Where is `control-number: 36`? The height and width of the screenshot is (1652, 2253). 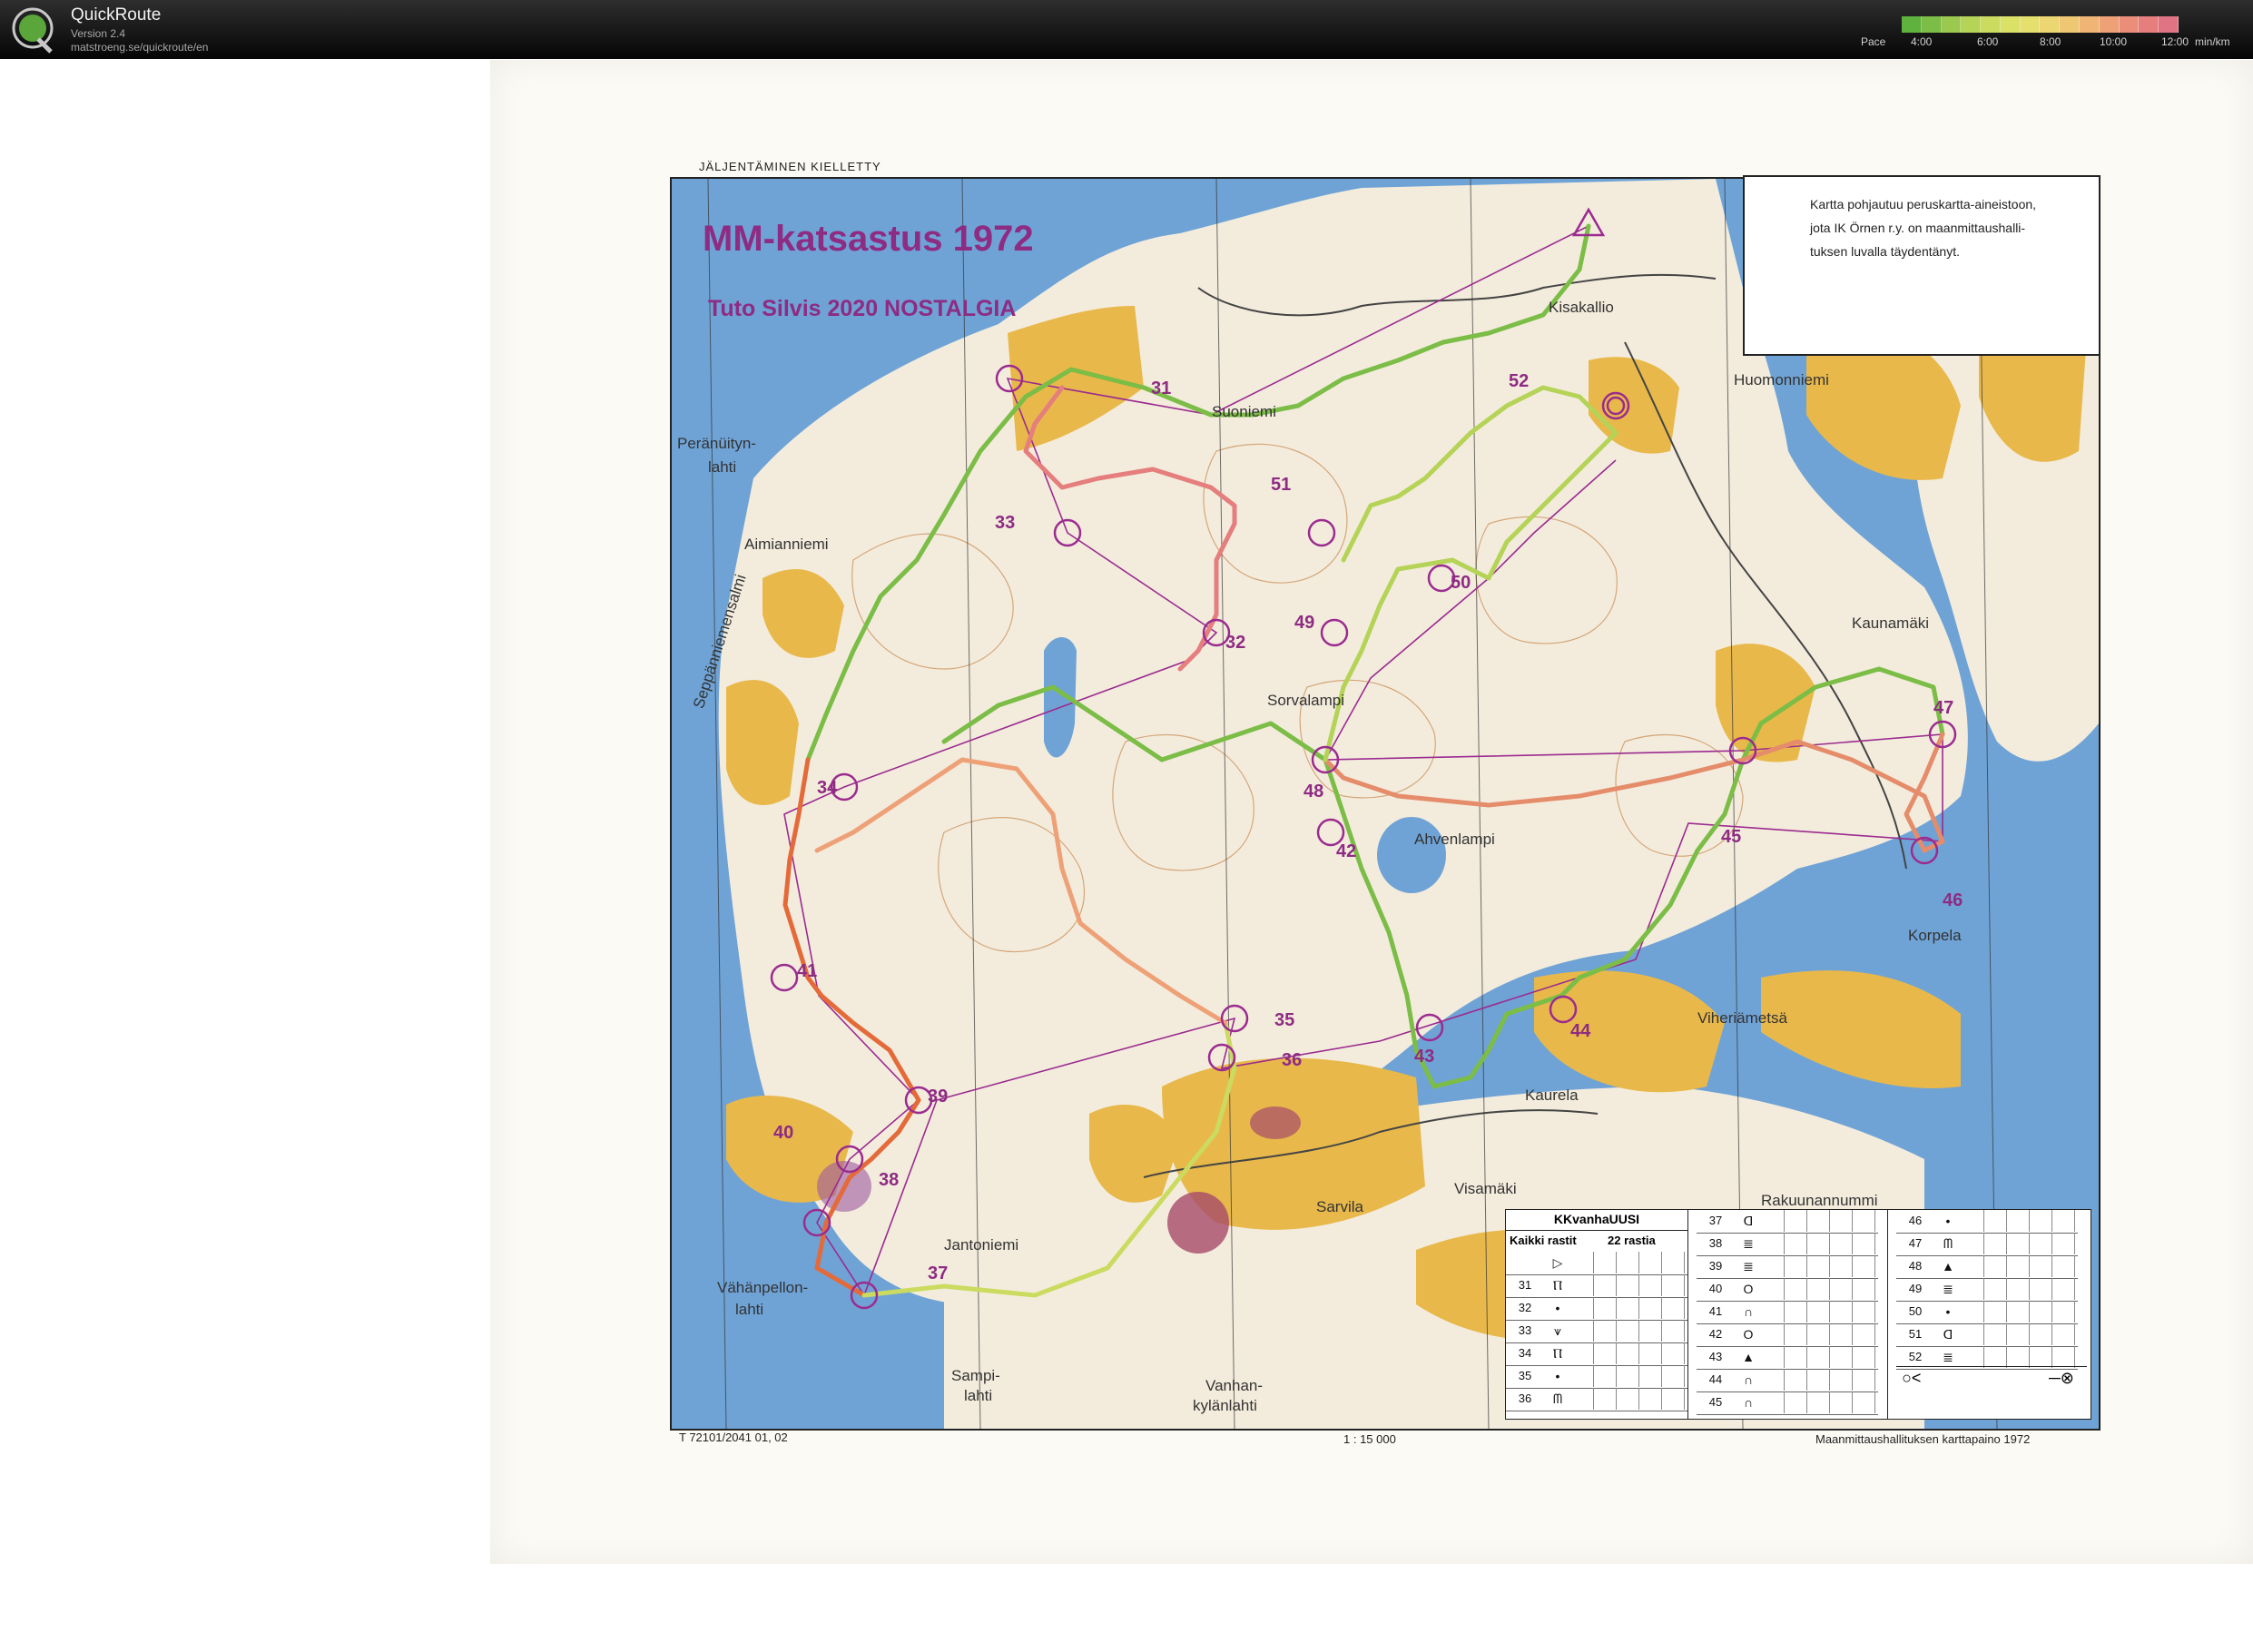 control-number: 36 is located at coordinates (1293, 1060).